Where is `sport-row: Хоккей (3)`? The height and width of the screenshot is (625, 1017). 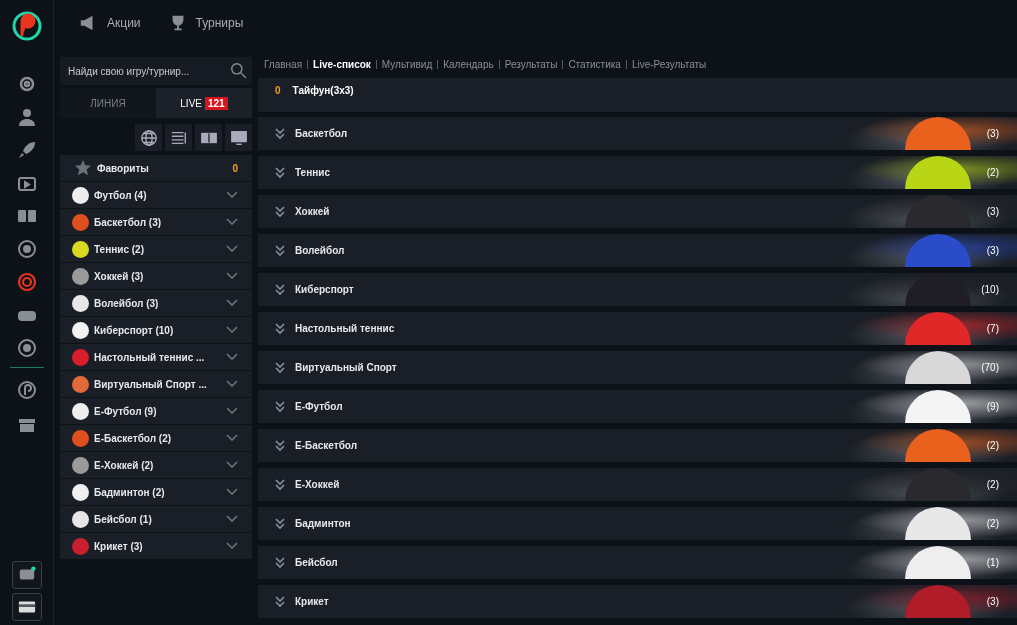
sport-row: Хоккей (3) is located at coordinates (637, 211).